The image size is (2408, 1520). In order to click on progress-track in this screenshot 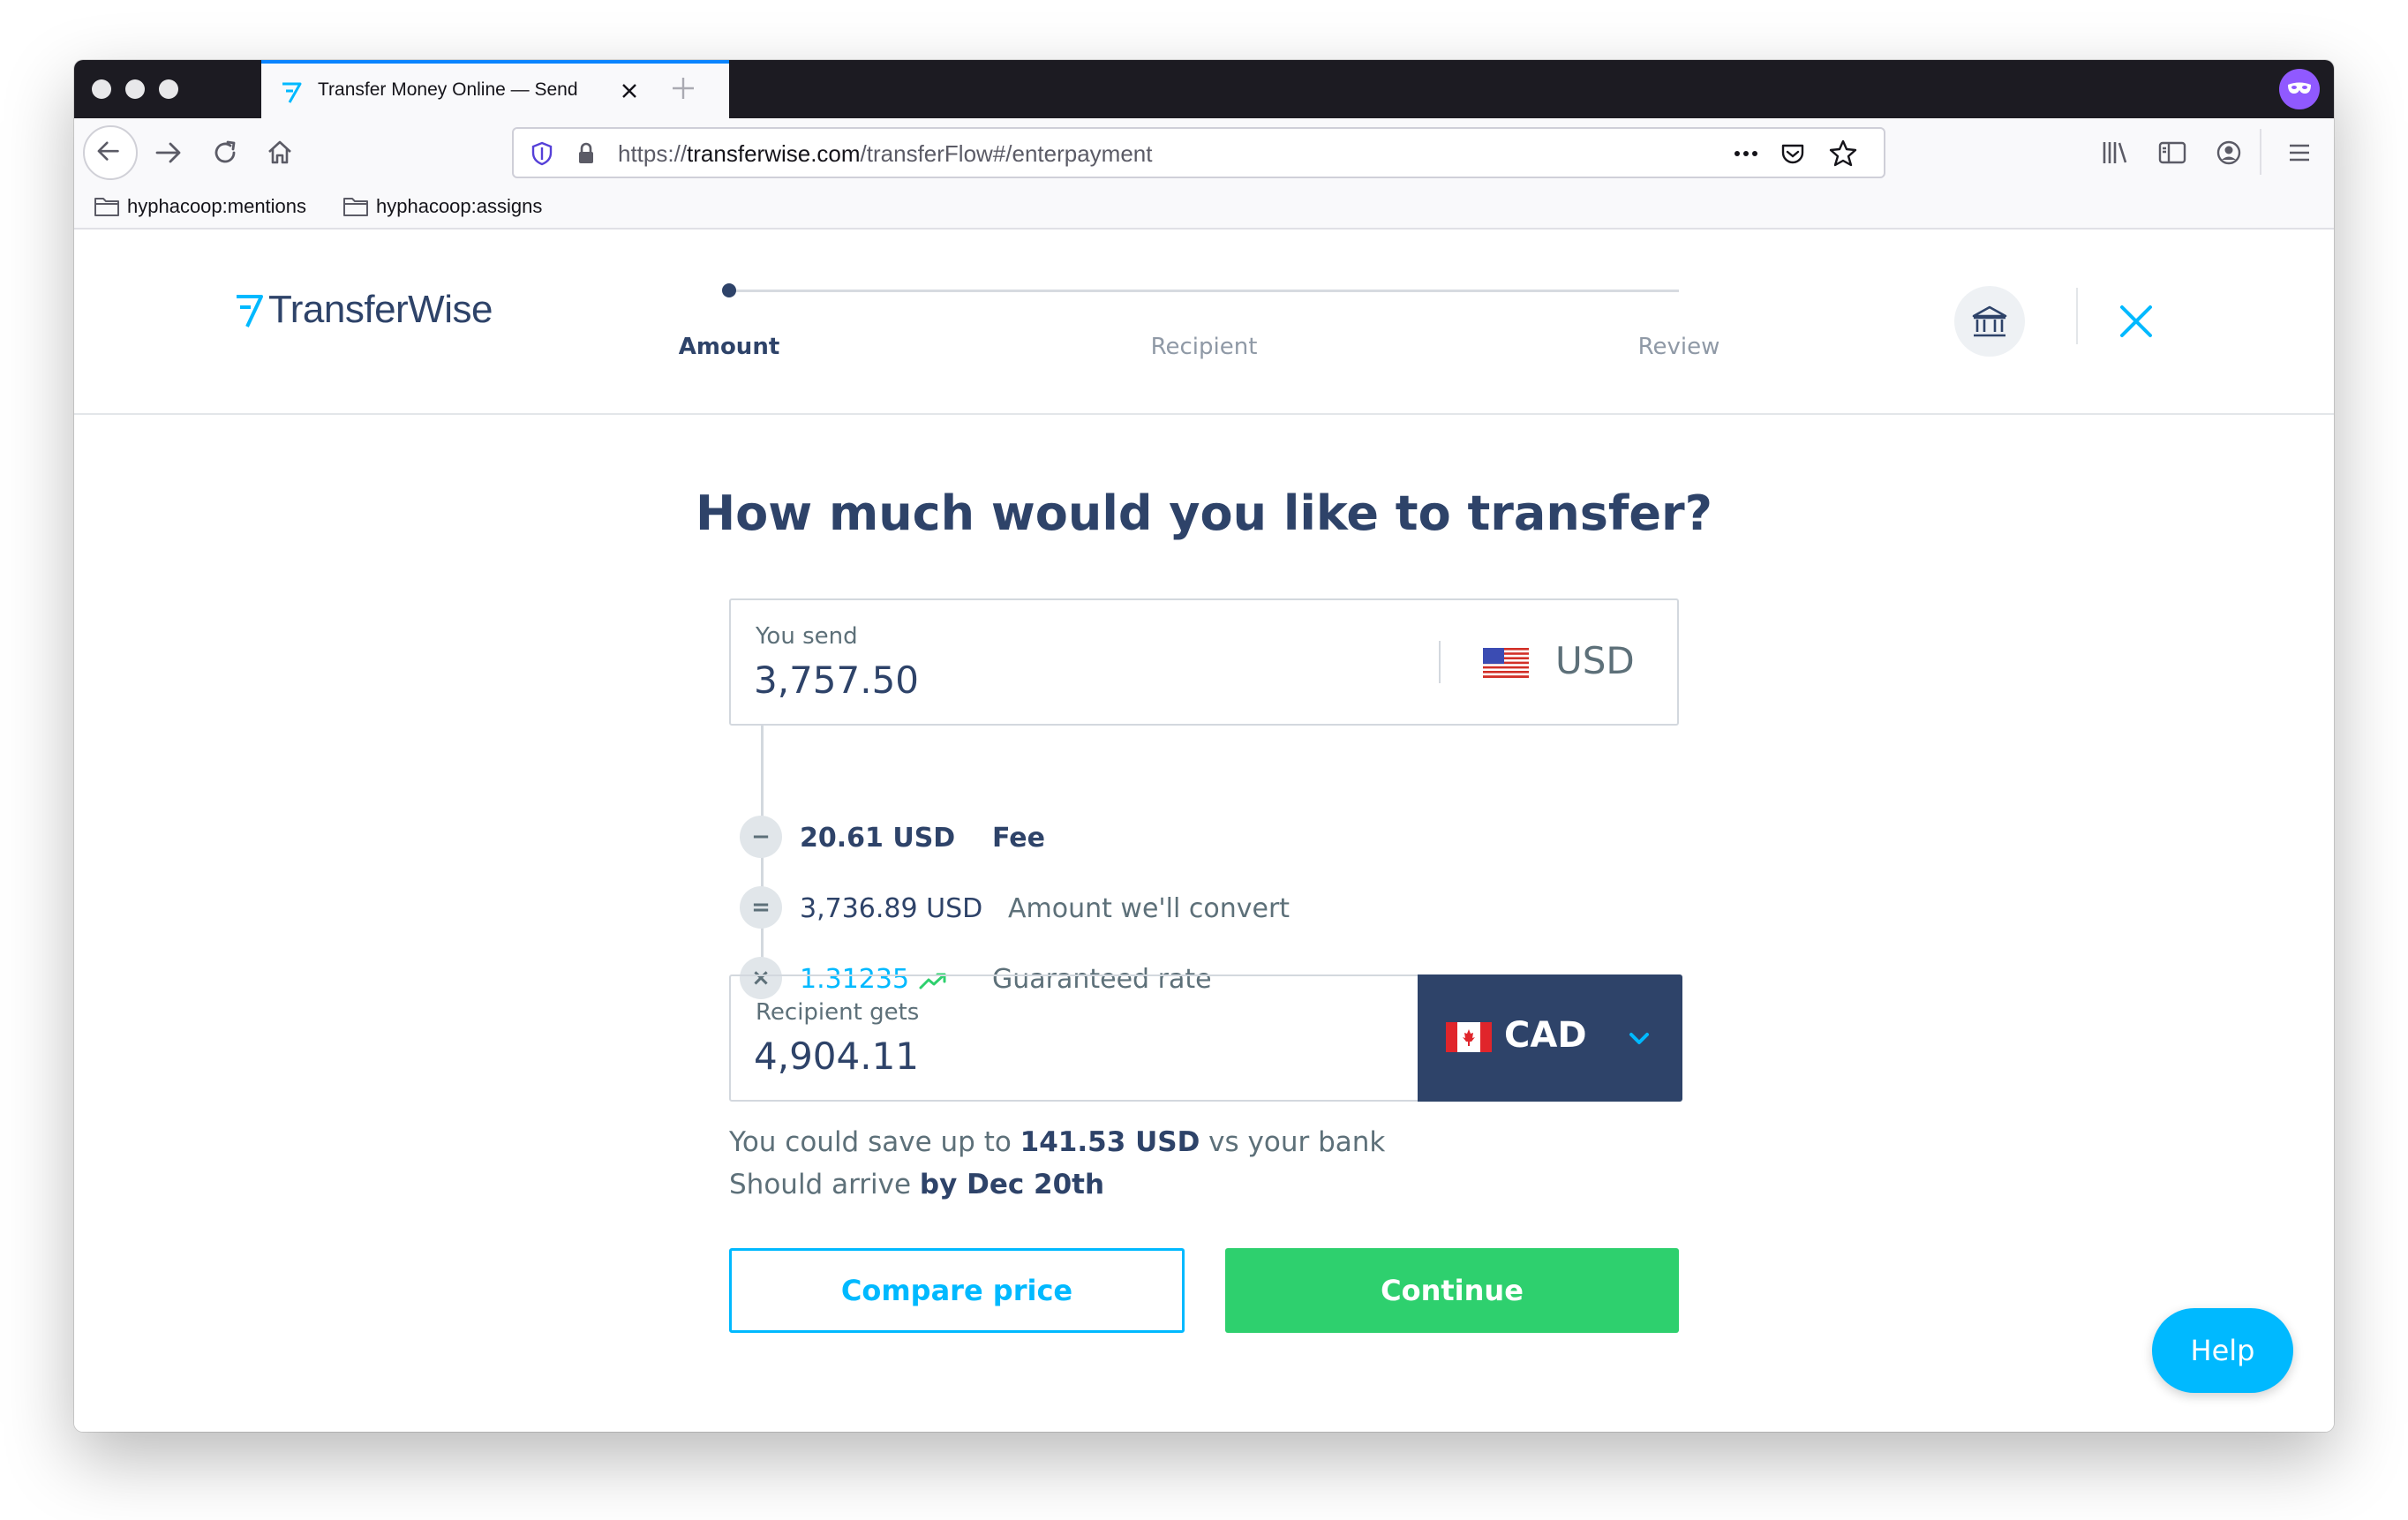, I will do `click(1204, 291)`.